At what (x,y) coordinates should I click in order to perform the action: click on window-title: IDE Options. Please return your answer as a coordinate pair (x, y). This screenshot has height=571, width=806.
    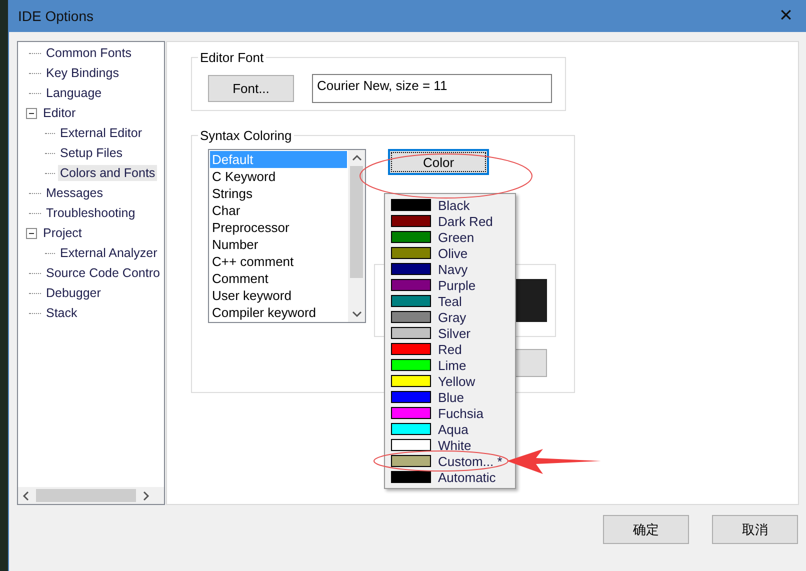
    Looking at the image, I should click on (56, 16).